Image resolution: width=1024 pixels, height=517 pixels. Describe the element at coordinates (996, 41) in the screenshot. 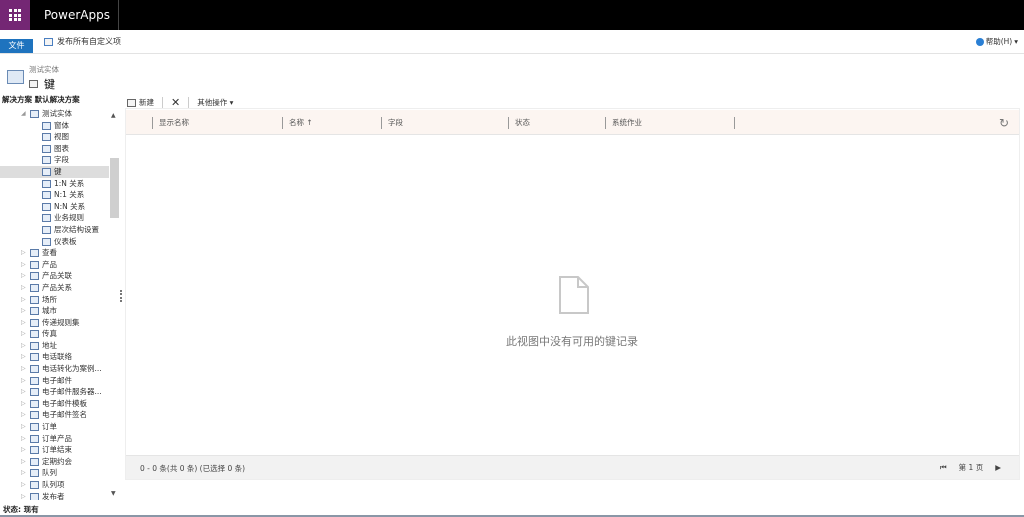

I see `help-button: 帮助(H) ▾` at that location.